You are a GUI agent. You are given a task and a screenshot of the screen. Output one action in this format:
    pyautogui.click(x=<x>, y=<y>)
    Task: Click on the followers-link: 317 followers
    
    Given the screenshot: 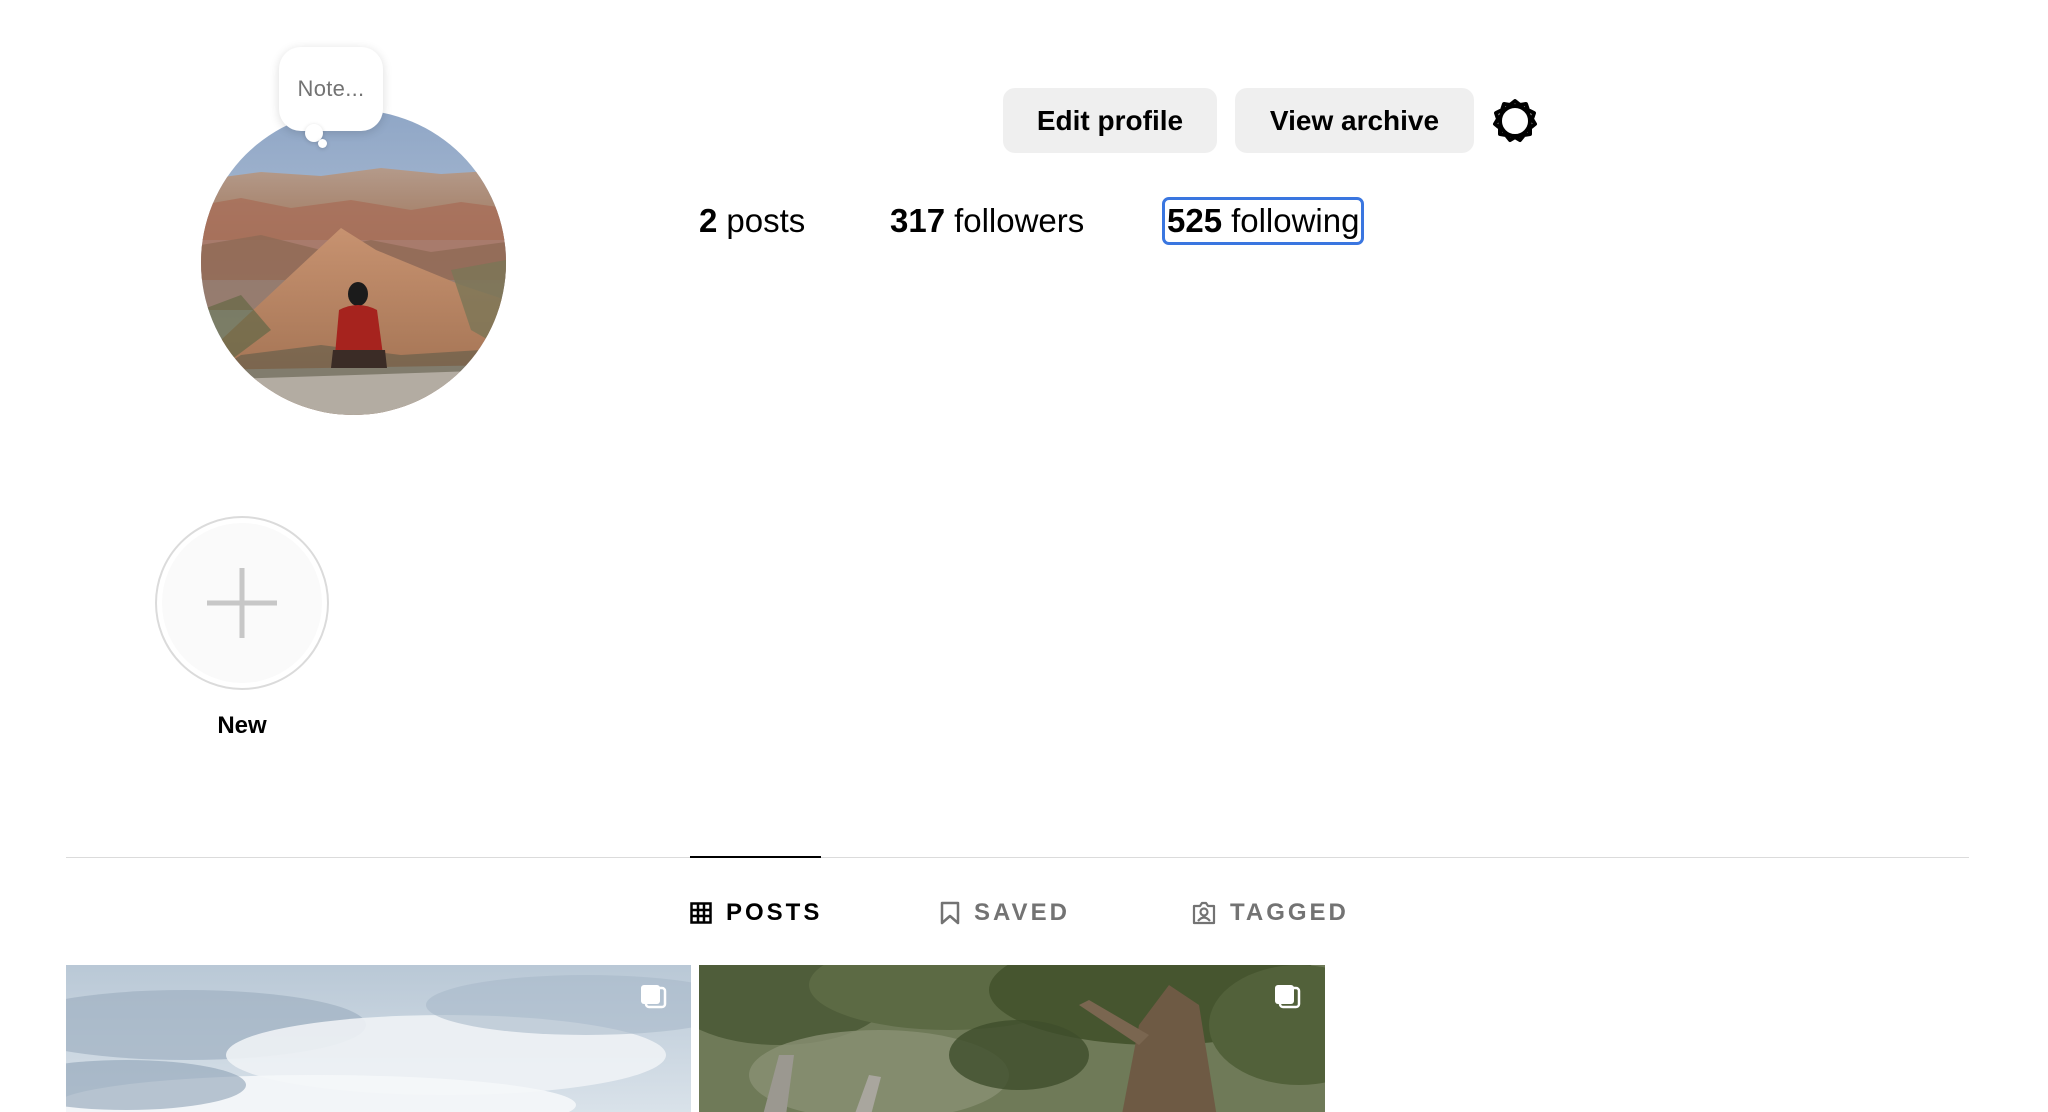 What is the action you would take?
    pyautogui.click(x=987, y=221)
    